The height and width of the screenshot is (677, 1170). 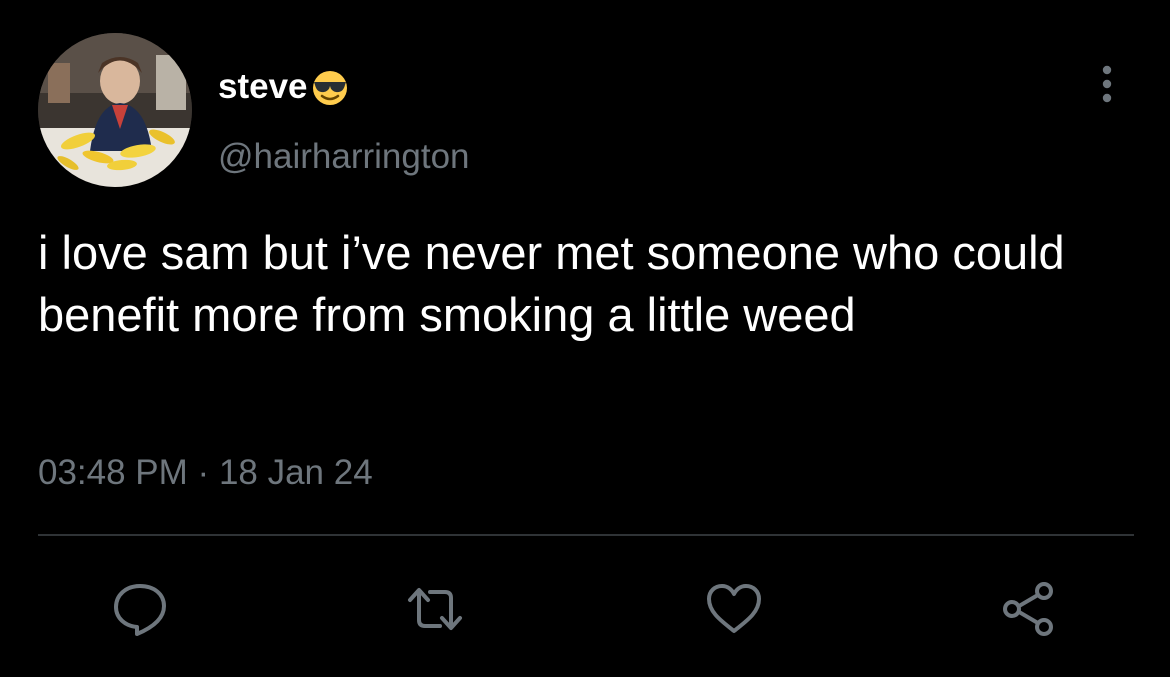 I want to click on user-handle: @hairharrington, so click(x=344, y=157).